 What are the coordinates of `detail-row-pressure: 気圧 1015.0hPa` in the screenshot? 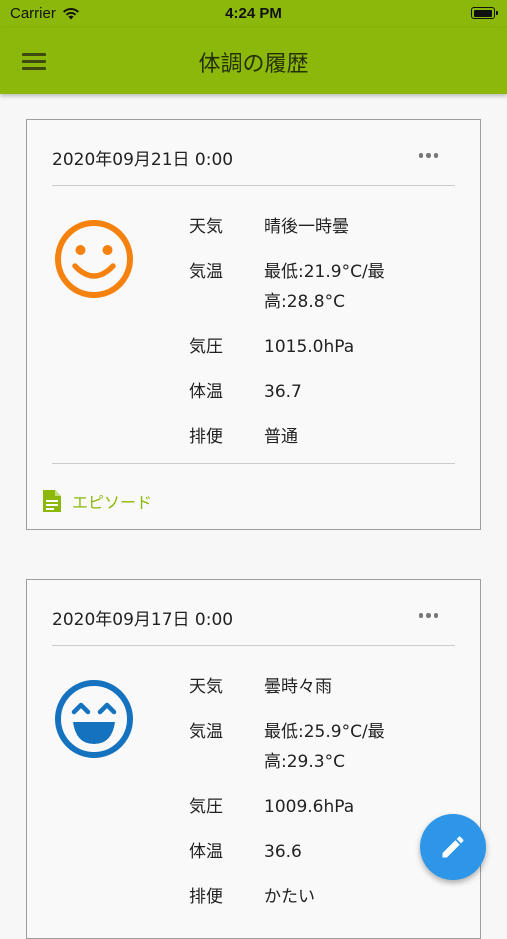 It's located at (299, 347).